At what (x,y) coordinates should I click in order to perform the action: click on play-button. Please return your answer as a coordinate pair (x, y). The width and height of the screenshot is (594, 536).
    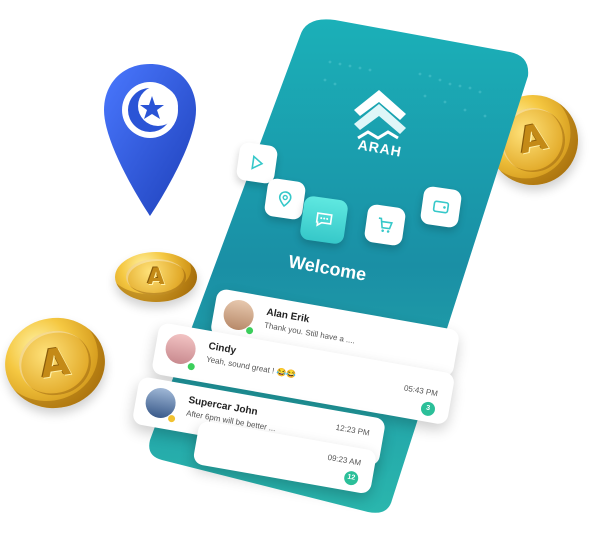
    Looking at the image, I should click on (257, 163).